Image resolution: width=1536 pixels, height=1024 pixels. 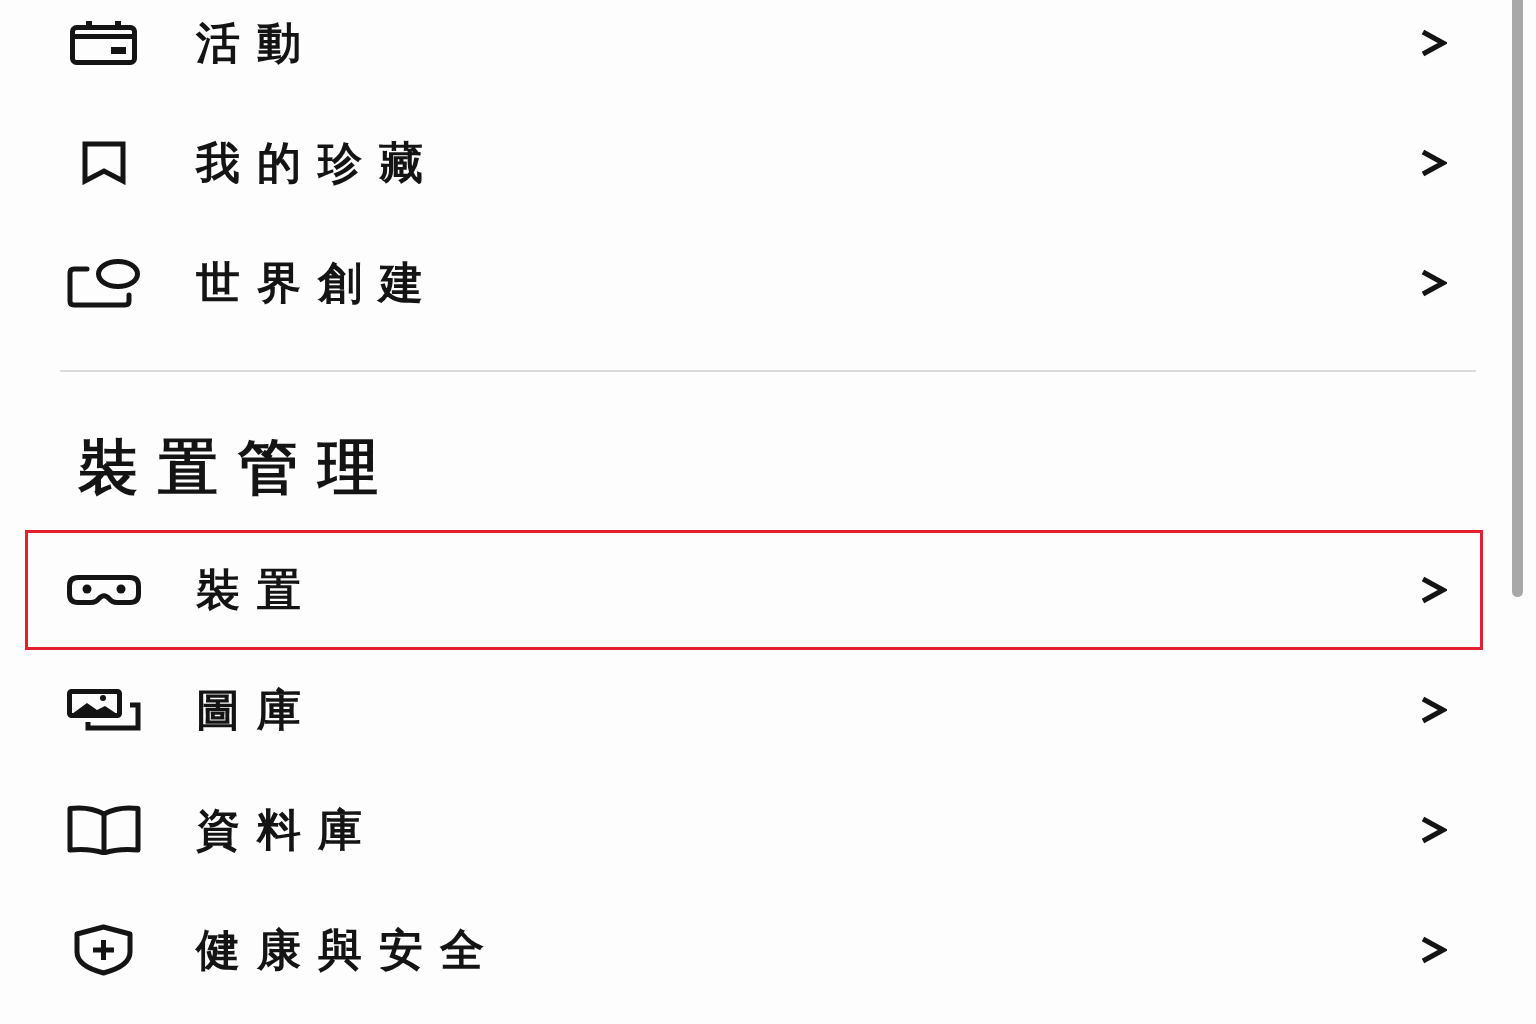 I want to click on bookmark-icon, so click(x=103, y=163).